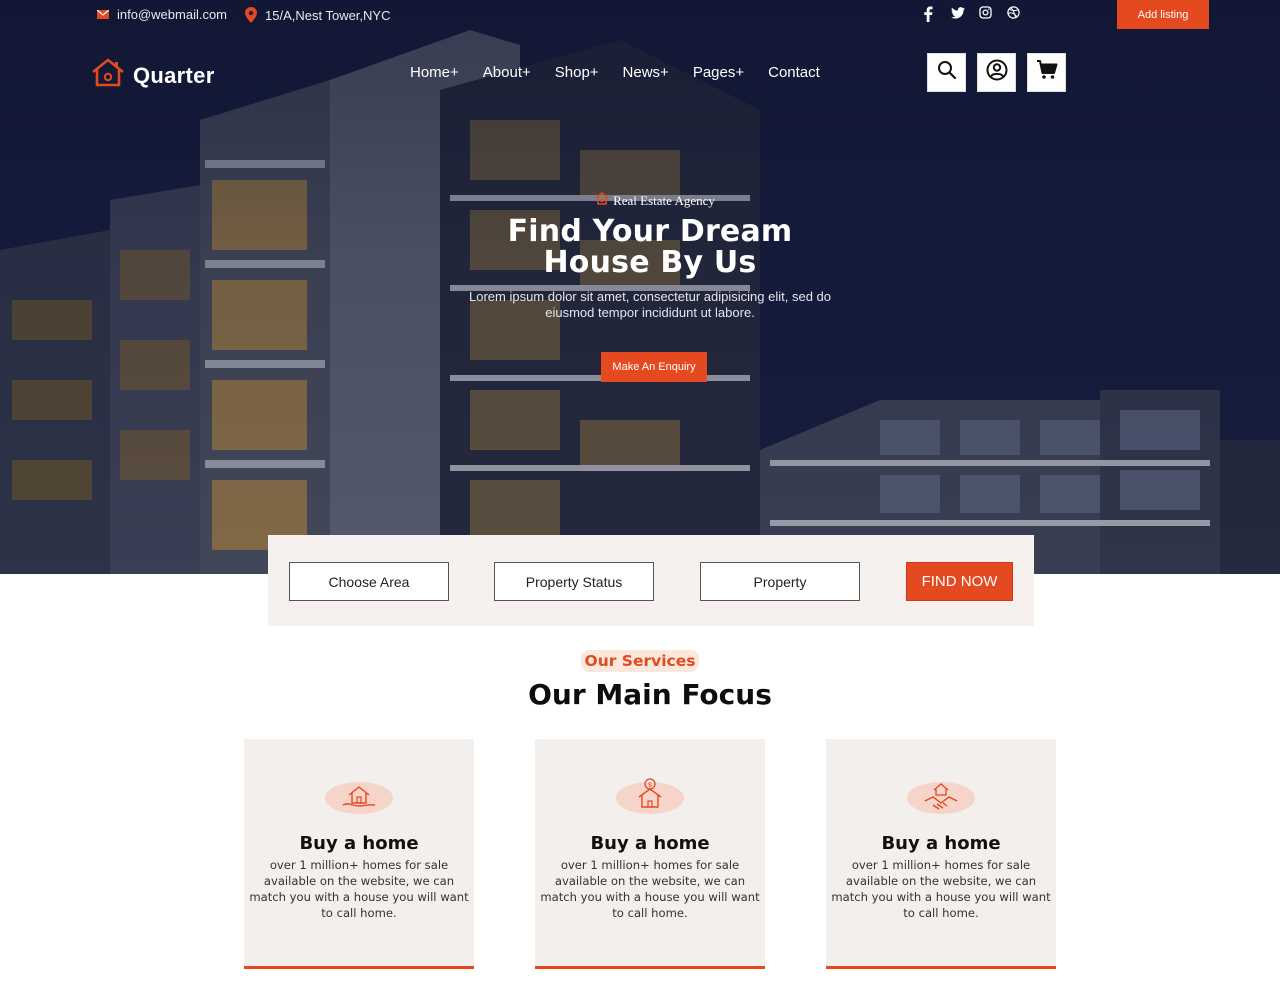 This screenshot has width=1280, height=986. I want to click on main-nav: Home+ About+ Shop+ News+ Pages+ Contact, so click(615, 72).